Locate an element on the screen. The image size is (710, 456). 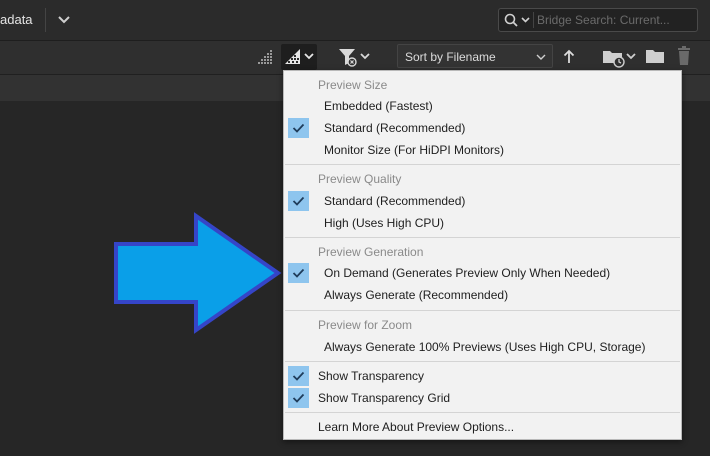
new-folder-button is located at coordinates (655, 56).